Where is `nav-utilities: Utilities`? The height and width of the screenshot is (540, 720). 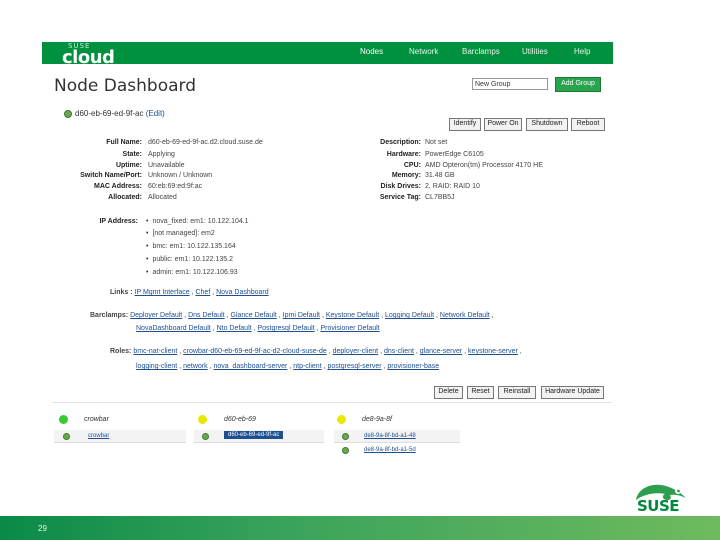 nav-utilities: Utilities is located at coordinates (535, 51).